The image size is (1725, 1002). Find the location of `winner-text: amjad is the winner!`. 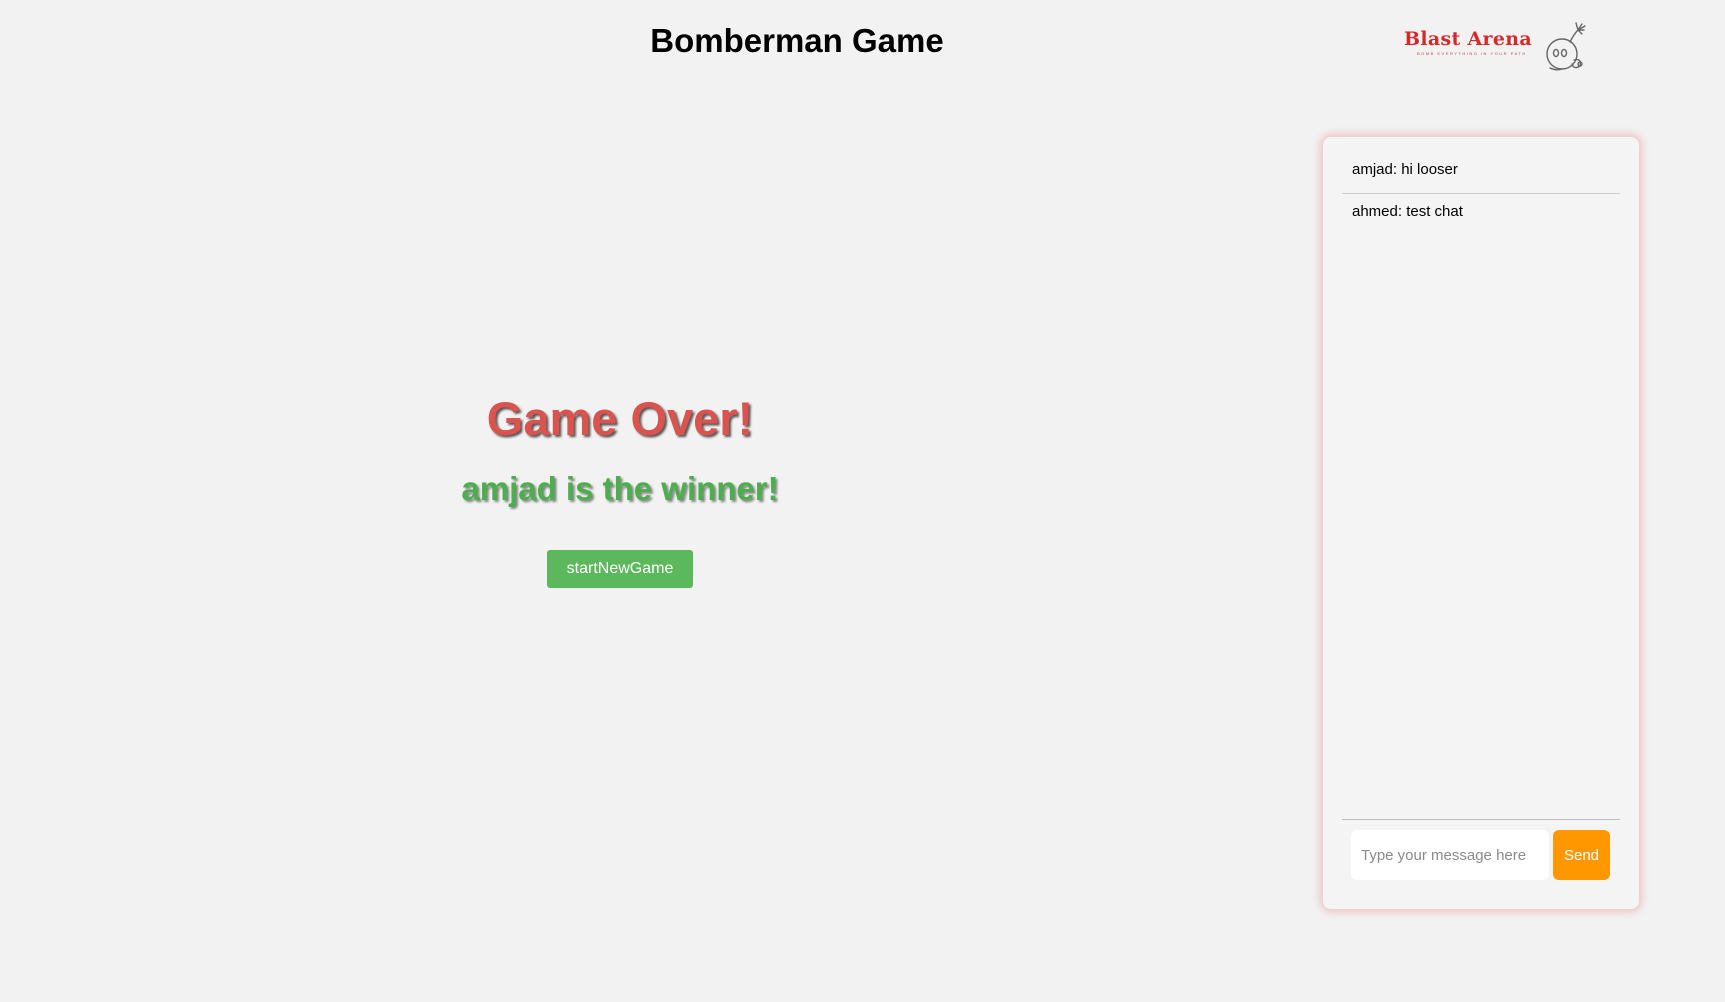

winner-text: amjad is the winner! is located at coordinates (620, 488).